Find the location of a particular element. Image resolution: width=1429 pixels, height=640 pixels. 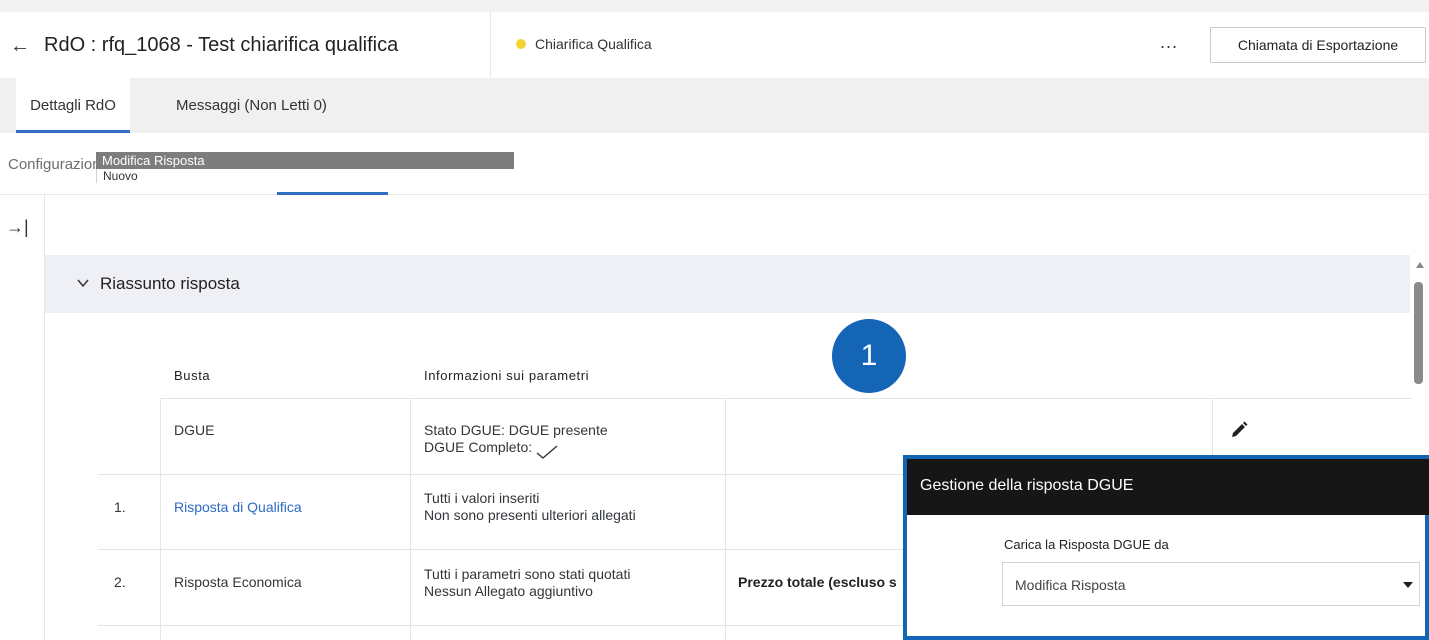

expand-sidebar-icon: →| is located at coordinates (17, 227).